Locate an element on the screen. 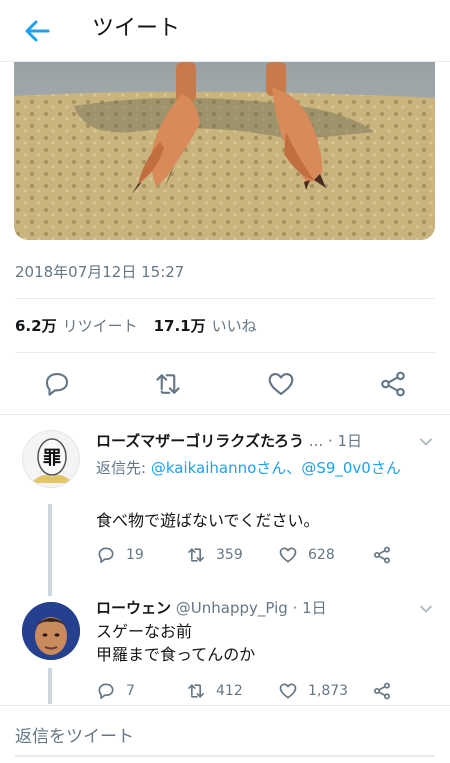 The image size is (450, 763). tweet-timestamp: 2018年07月12日 15:27 is located at coordinates (100, 272).